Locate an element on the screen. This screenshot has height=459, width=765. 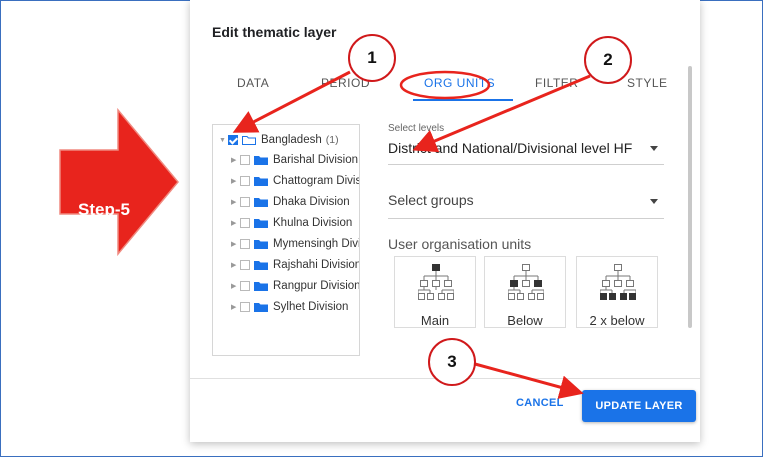
step-arrow-shape is located at coordinates (119, 182).